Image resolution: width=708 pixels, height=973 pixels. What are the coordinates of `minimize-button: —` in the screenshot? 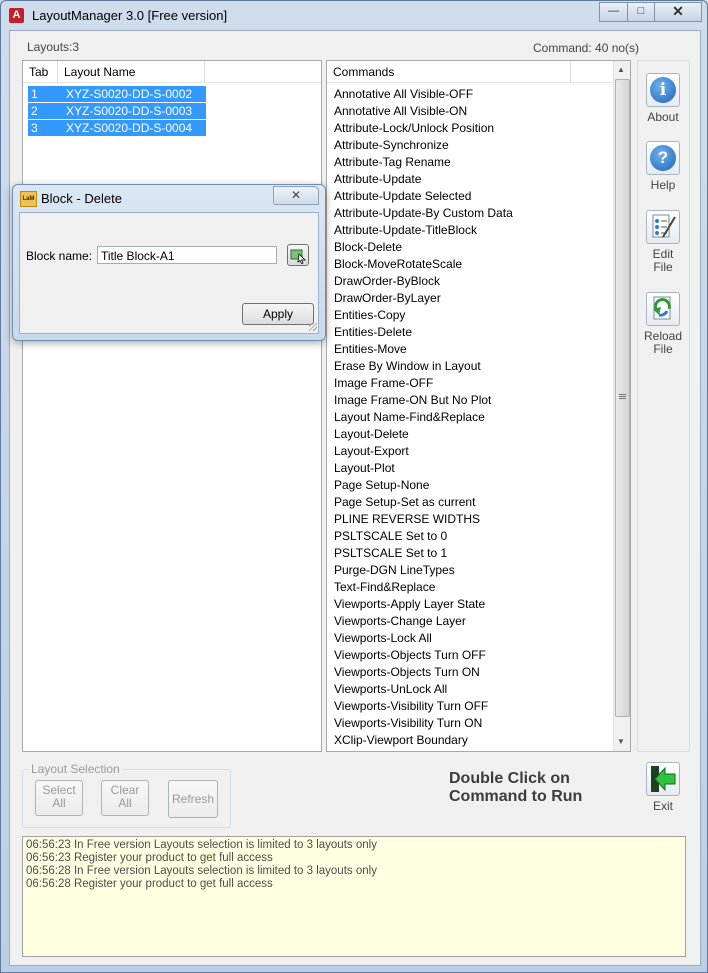 It's located at (613, 12).